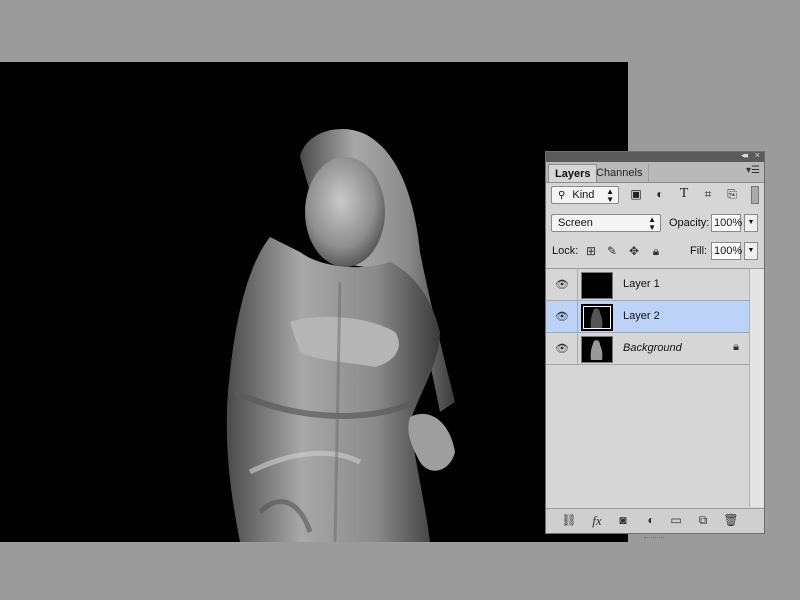  What do you see at coordinates (623, 521) in the screenshot?
I see `add-mask-icon: ◙` at bounding box center [623, 521].